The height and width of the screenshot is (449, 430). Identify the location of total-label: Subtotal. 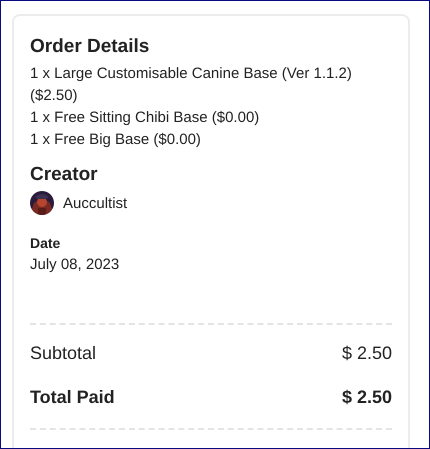
(63, 353).